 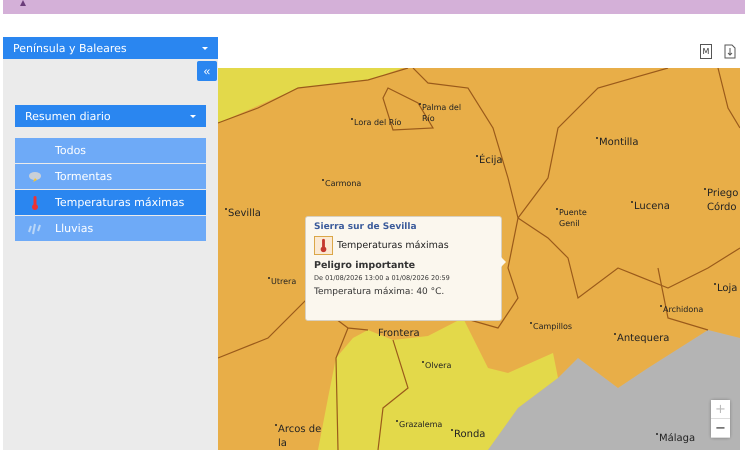 I want to click on place-label: Lora del Río, so click(x=376, y=122).